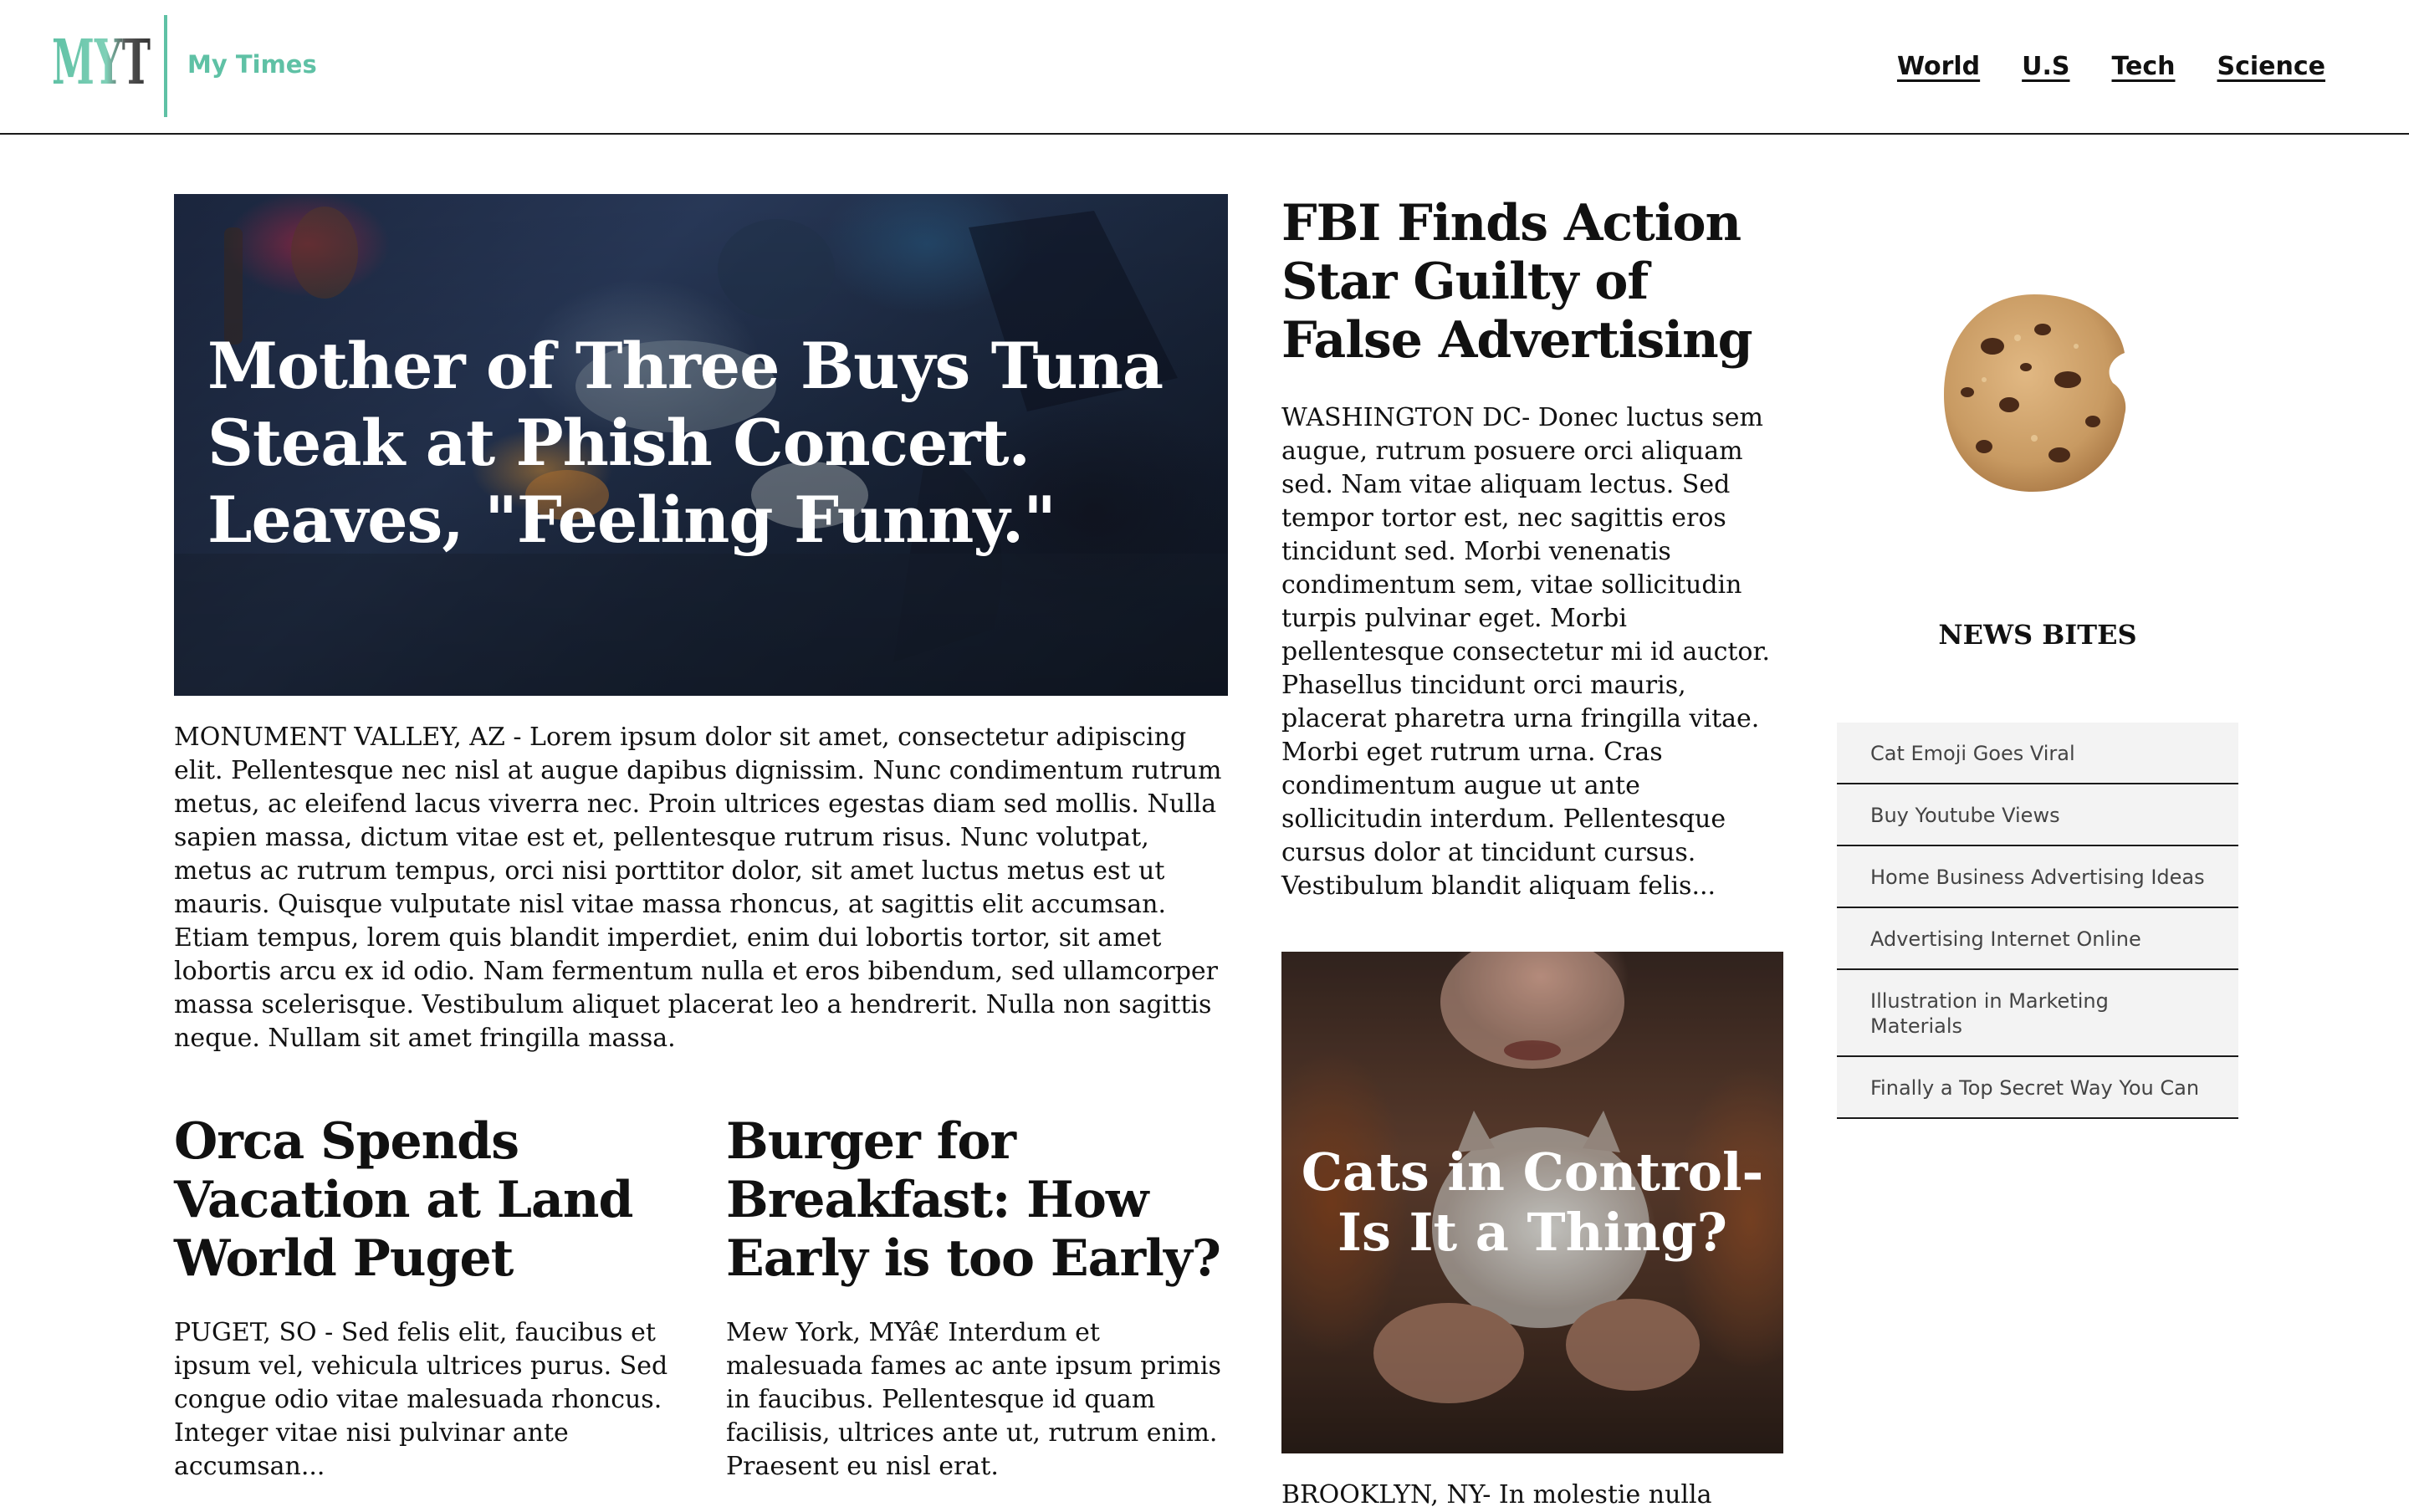  I want to click on news-bite-item: Advertising Internet Online, so click(2037, 939).